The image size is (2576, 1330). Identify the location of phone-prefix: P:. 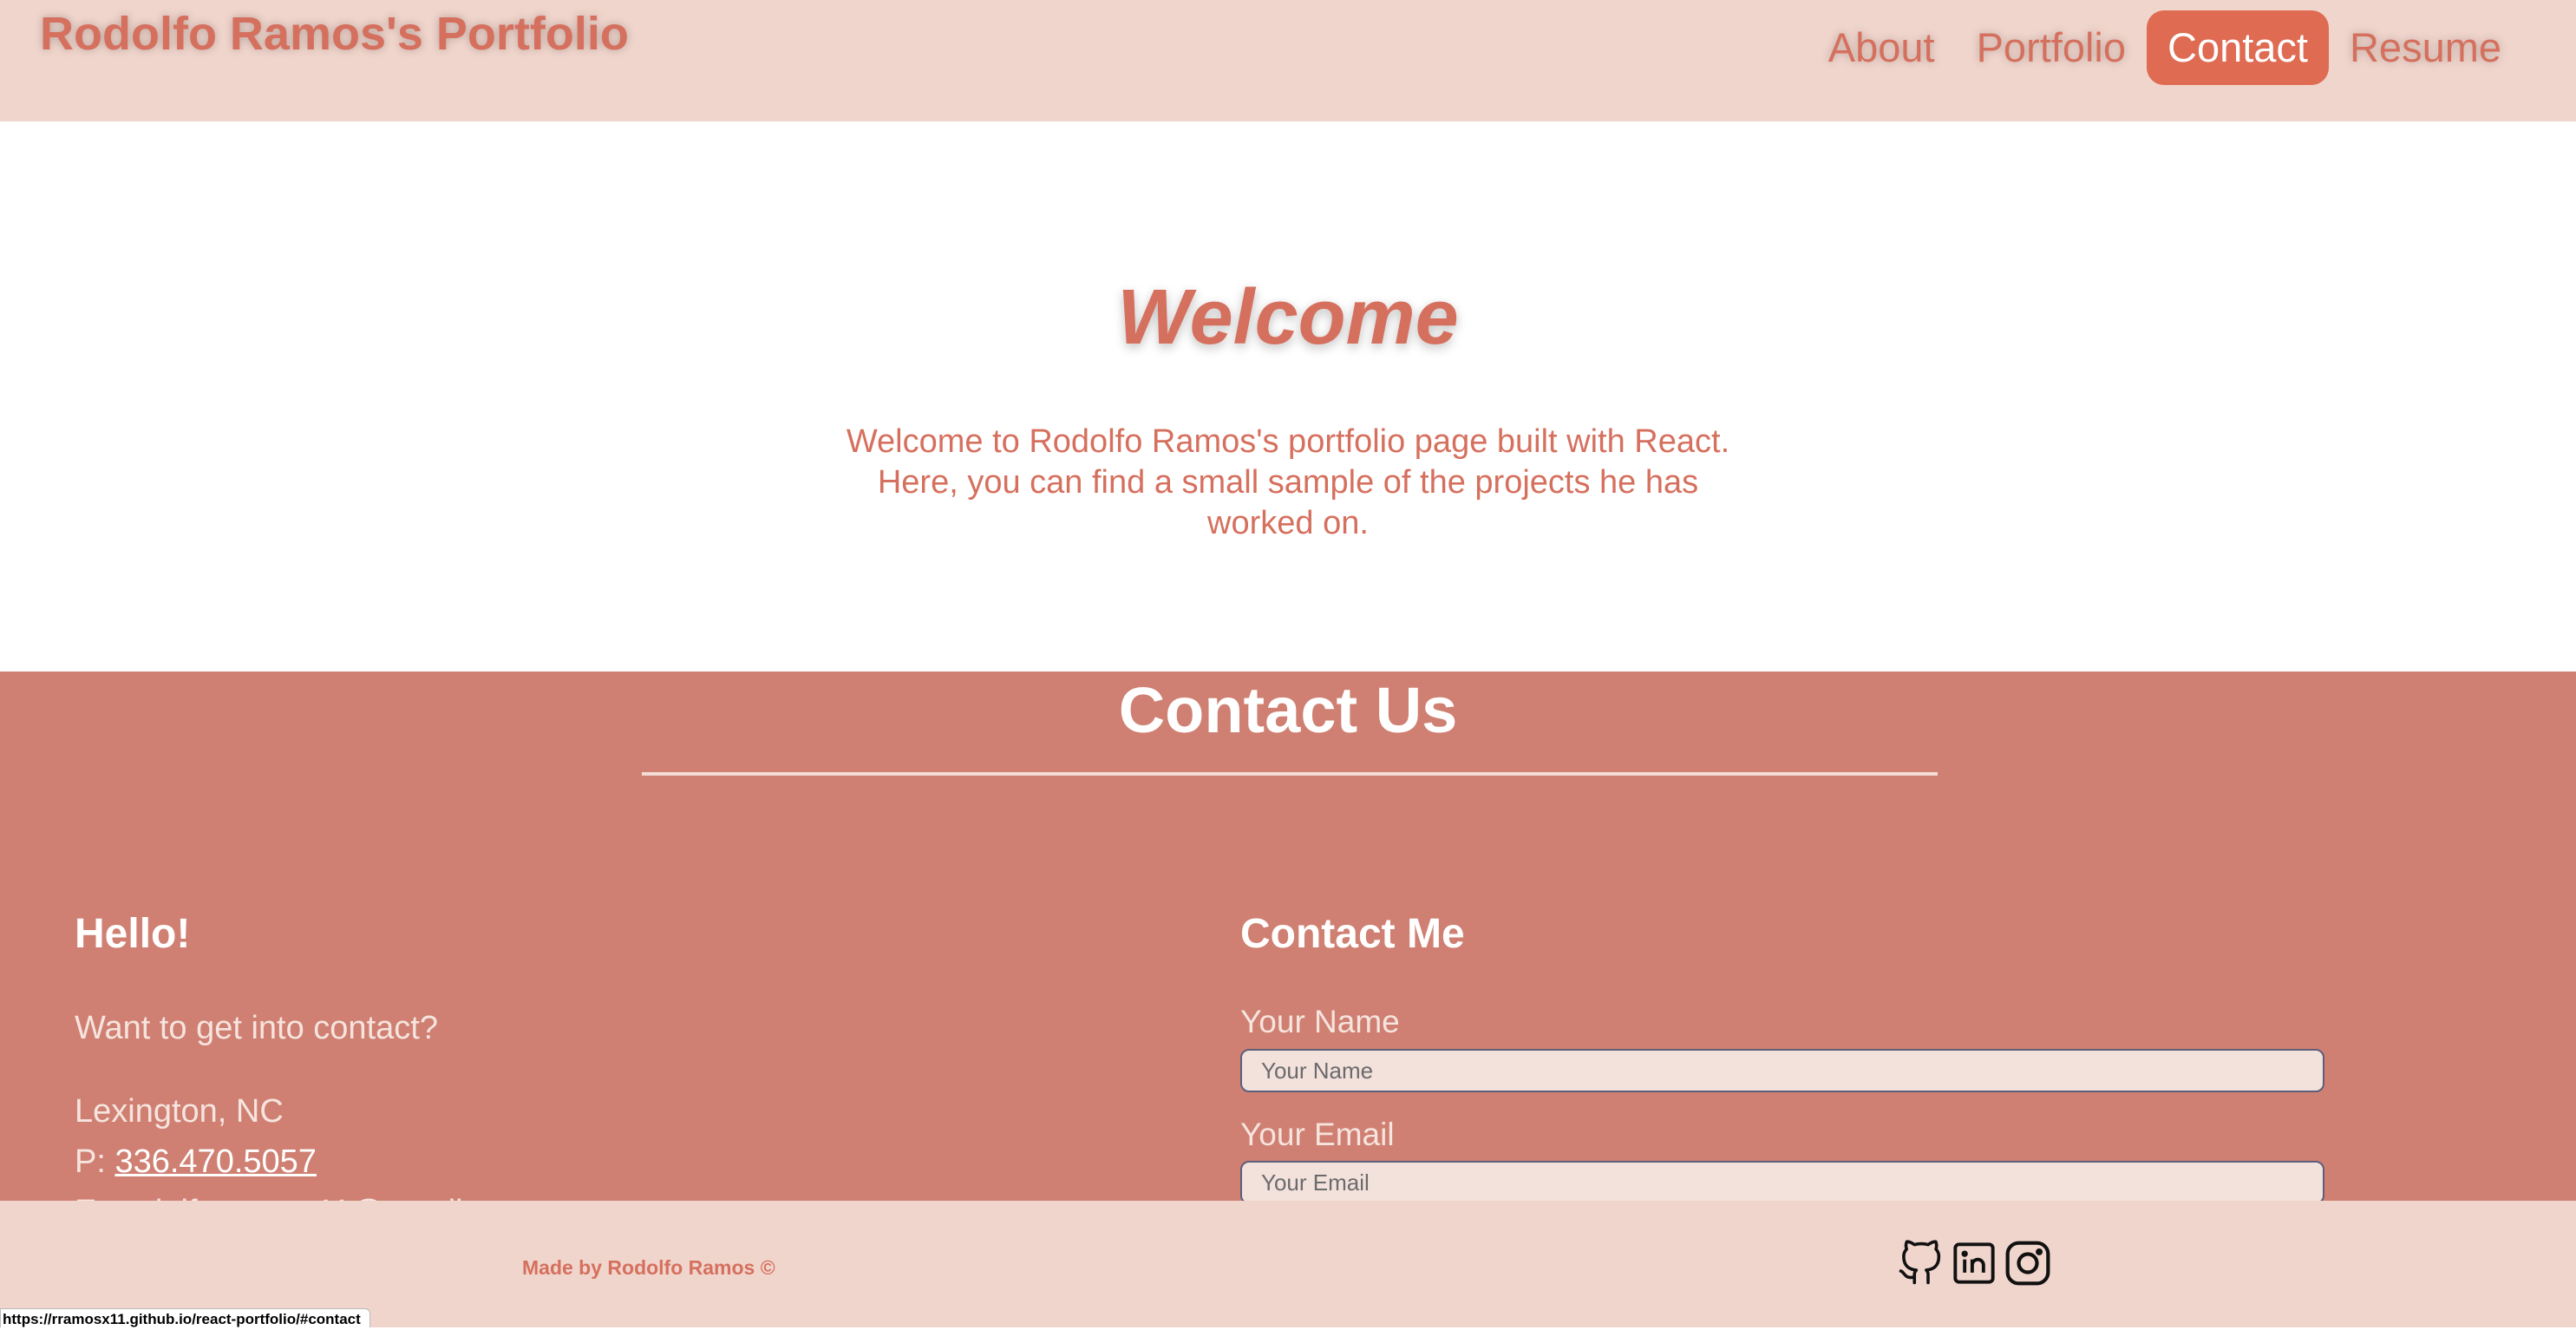
(95, 1161).